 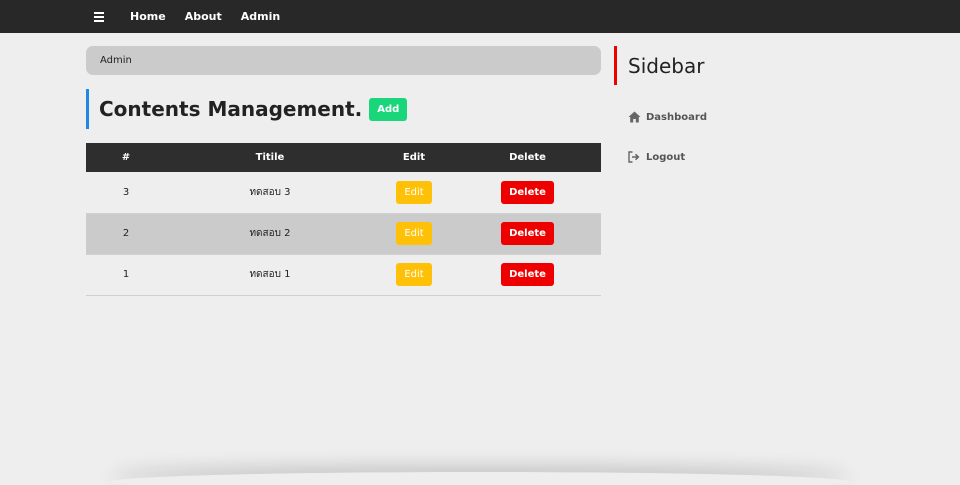 I want to click on sidebar-item-label: Logout, so click(x=666, y=157).